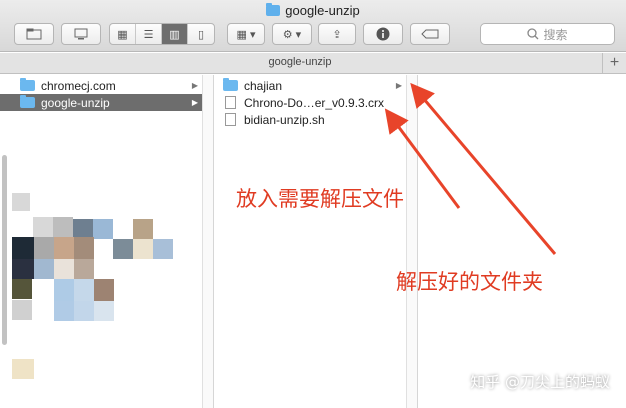 This screenshot has width=626, height=408. Describe the element at coordinates (540, 382) in the screenshot. I see `watermark: 知乎 @刀尖上的蚂蚁` at that location.